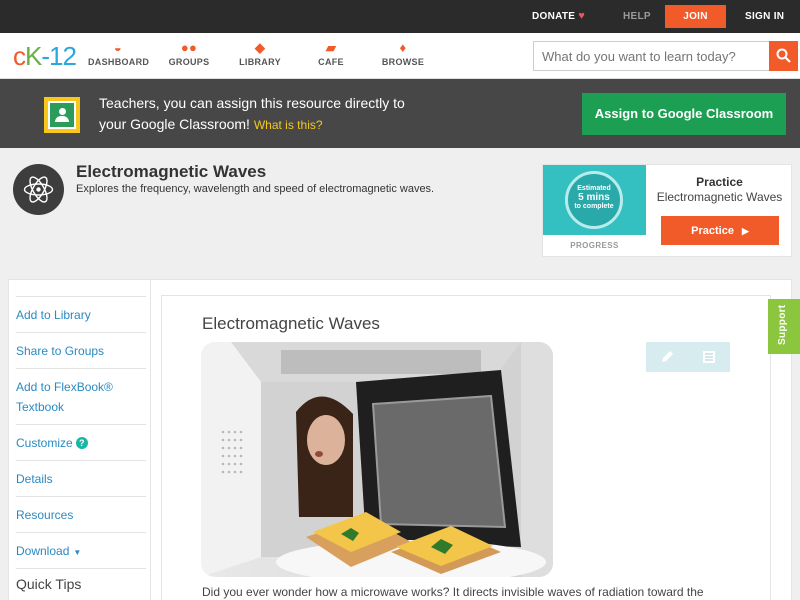 This screenshot has width=800, height=600. What do you see at coordinates (174, 124) in the screenshot?
I see `classroom-message-line2: your Google Classroom!` at bounding box center [174, 124].